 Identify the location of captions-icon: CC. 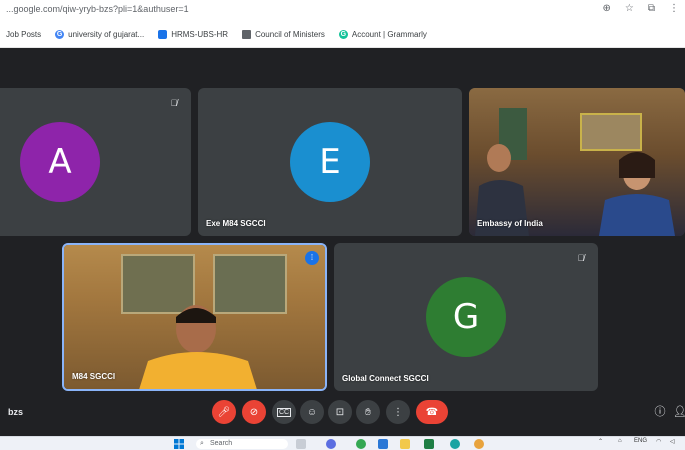
(284, 412).